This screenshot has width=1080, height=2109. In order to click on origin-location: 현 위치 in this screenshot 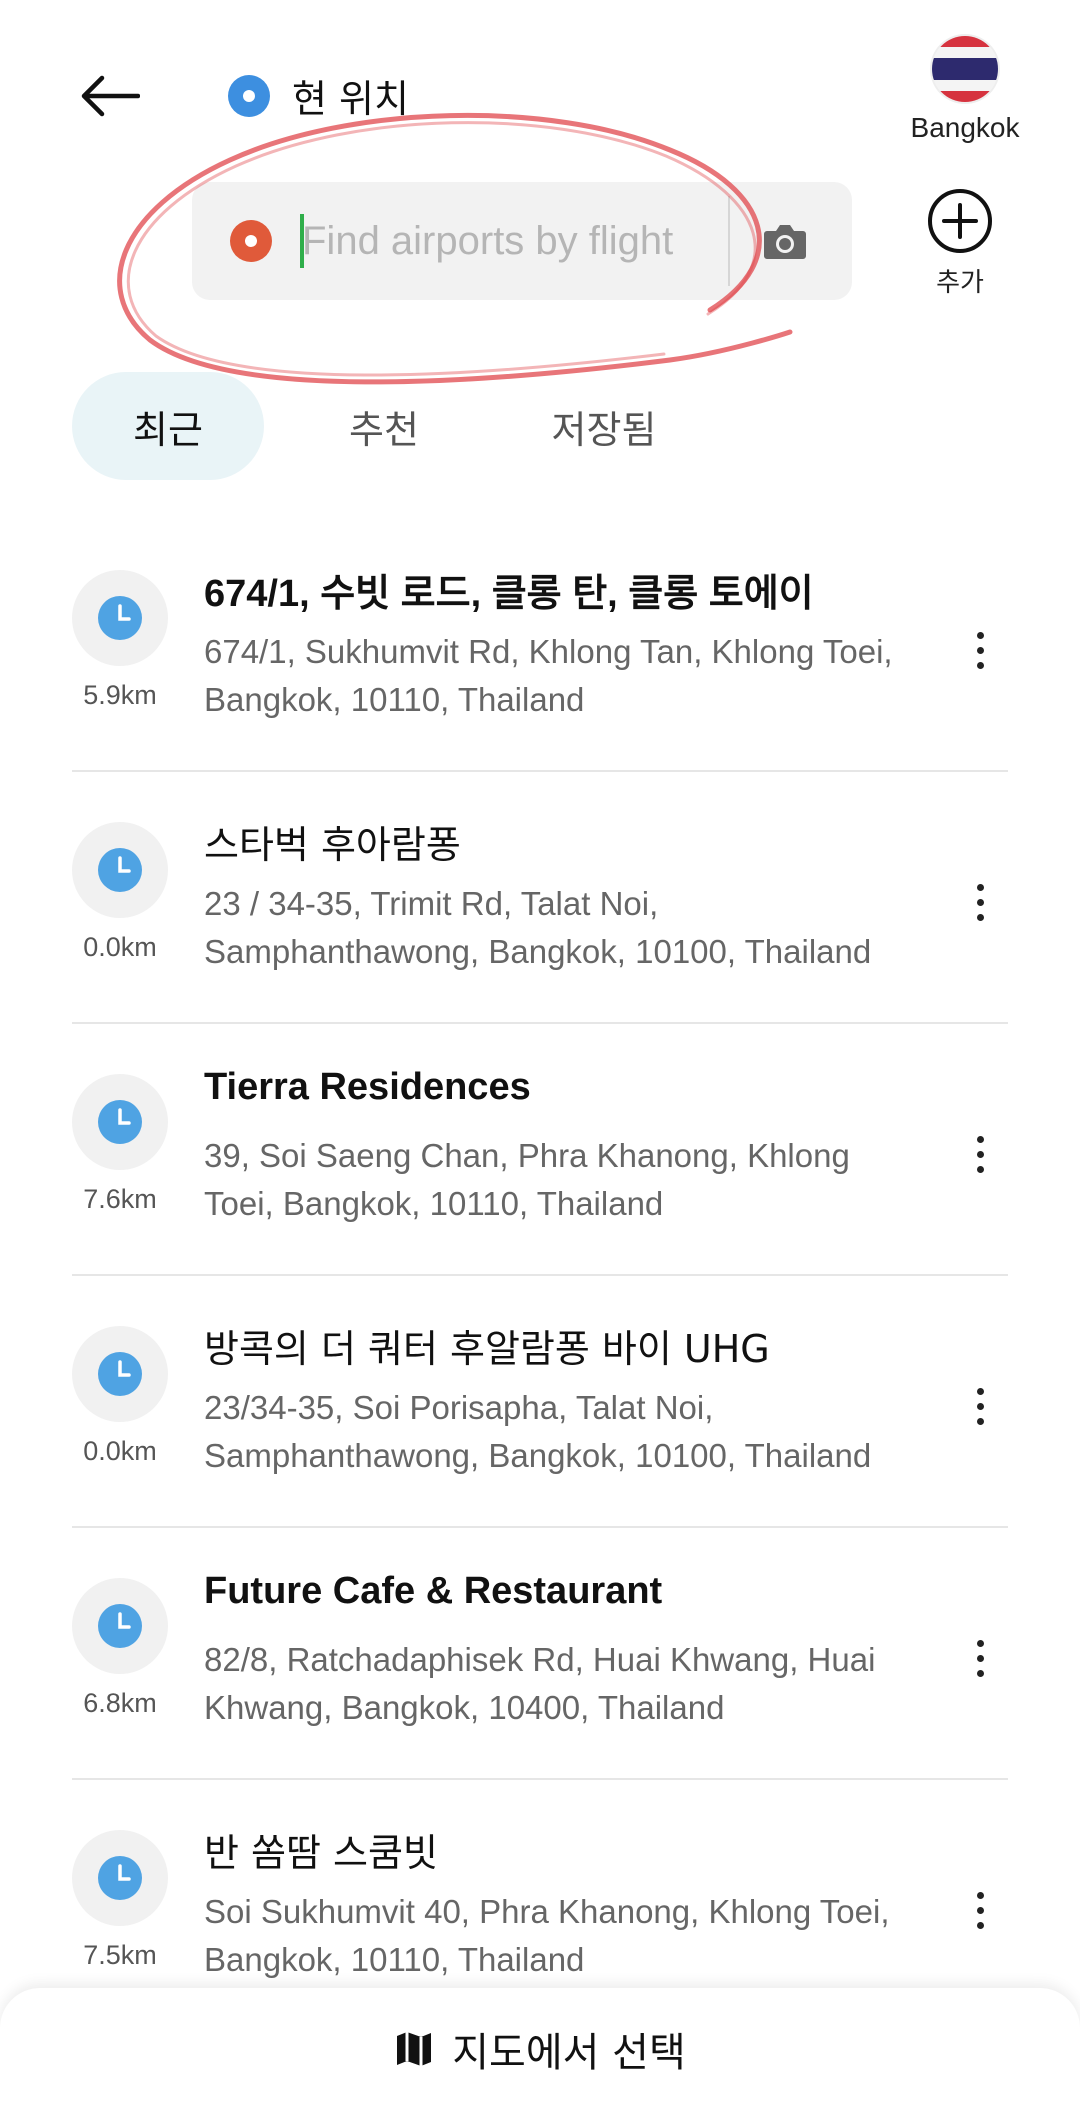, I will do `click(318, 95)`.